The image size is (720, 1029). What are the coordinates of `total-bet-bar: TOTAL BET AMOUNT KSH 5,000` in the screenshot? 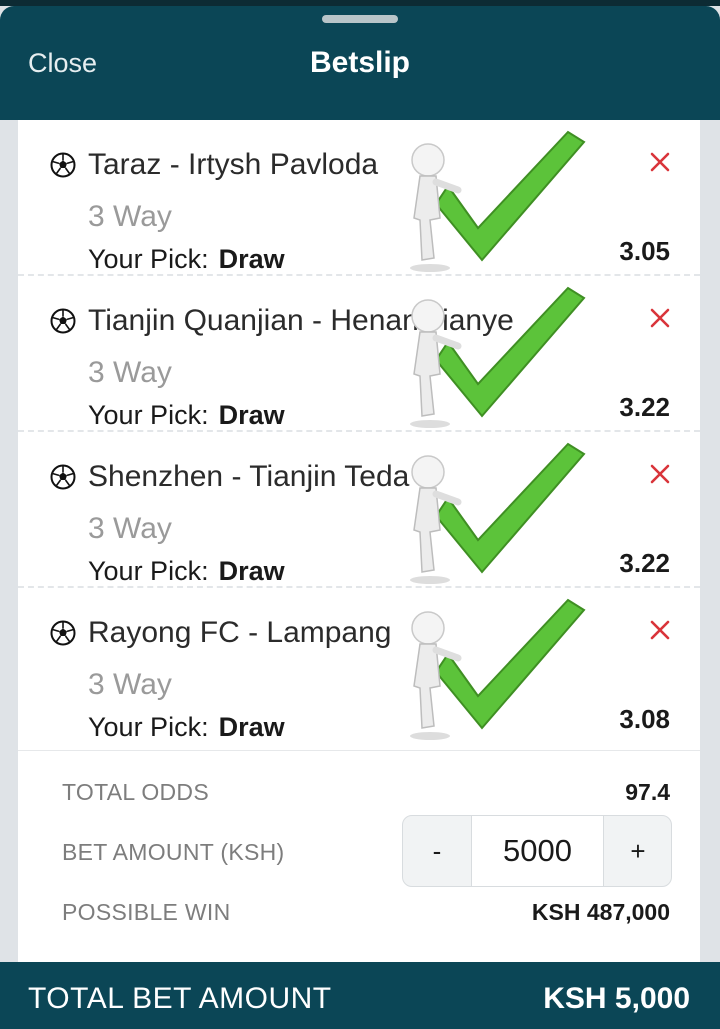 It's located at (360, 995).